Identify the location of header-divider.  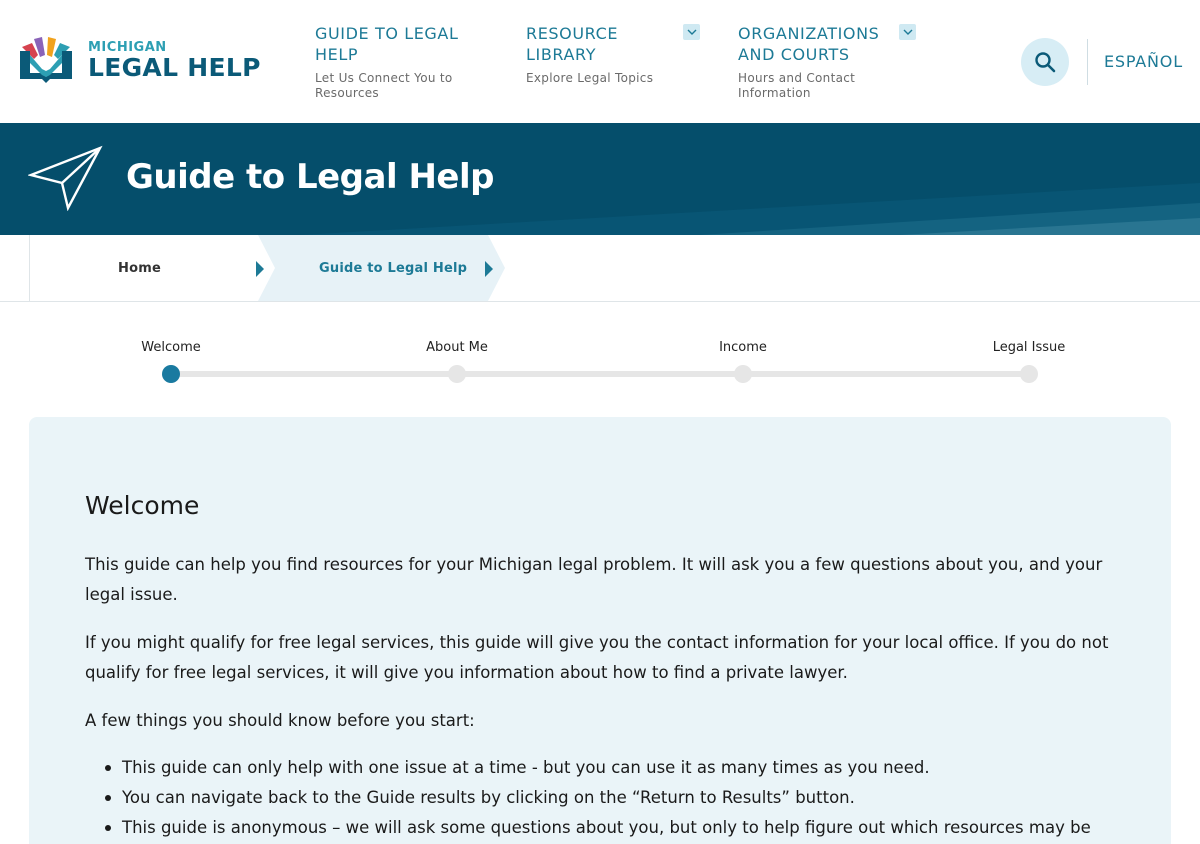
(1087, 62).